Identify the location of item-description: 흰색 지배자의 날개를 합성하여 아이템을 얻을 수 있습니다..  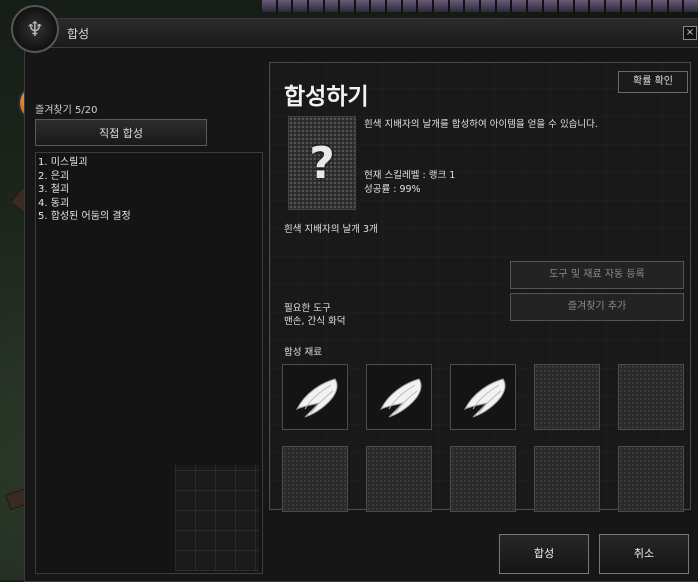
(481, 124).